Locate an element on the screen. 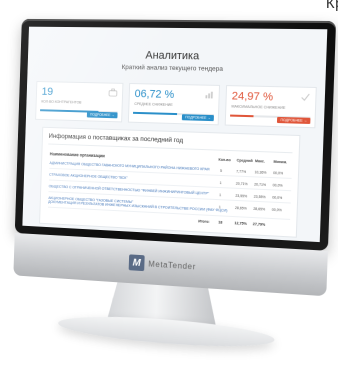 Image resolution: width=338 pixels, height=367 pixels. cell-max: 10,36% is located at coordinates (261, 172).